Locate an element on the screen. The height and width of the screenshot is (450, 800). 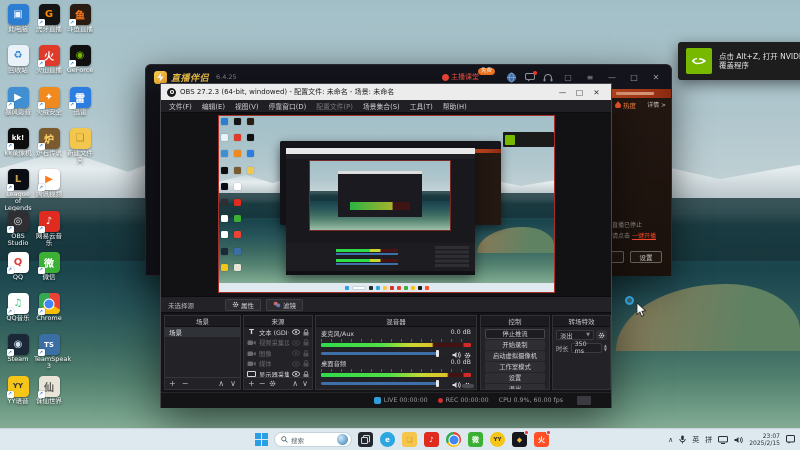
taskbar-app-直播伴侣: ◆ is located at coordinates (520, 438).